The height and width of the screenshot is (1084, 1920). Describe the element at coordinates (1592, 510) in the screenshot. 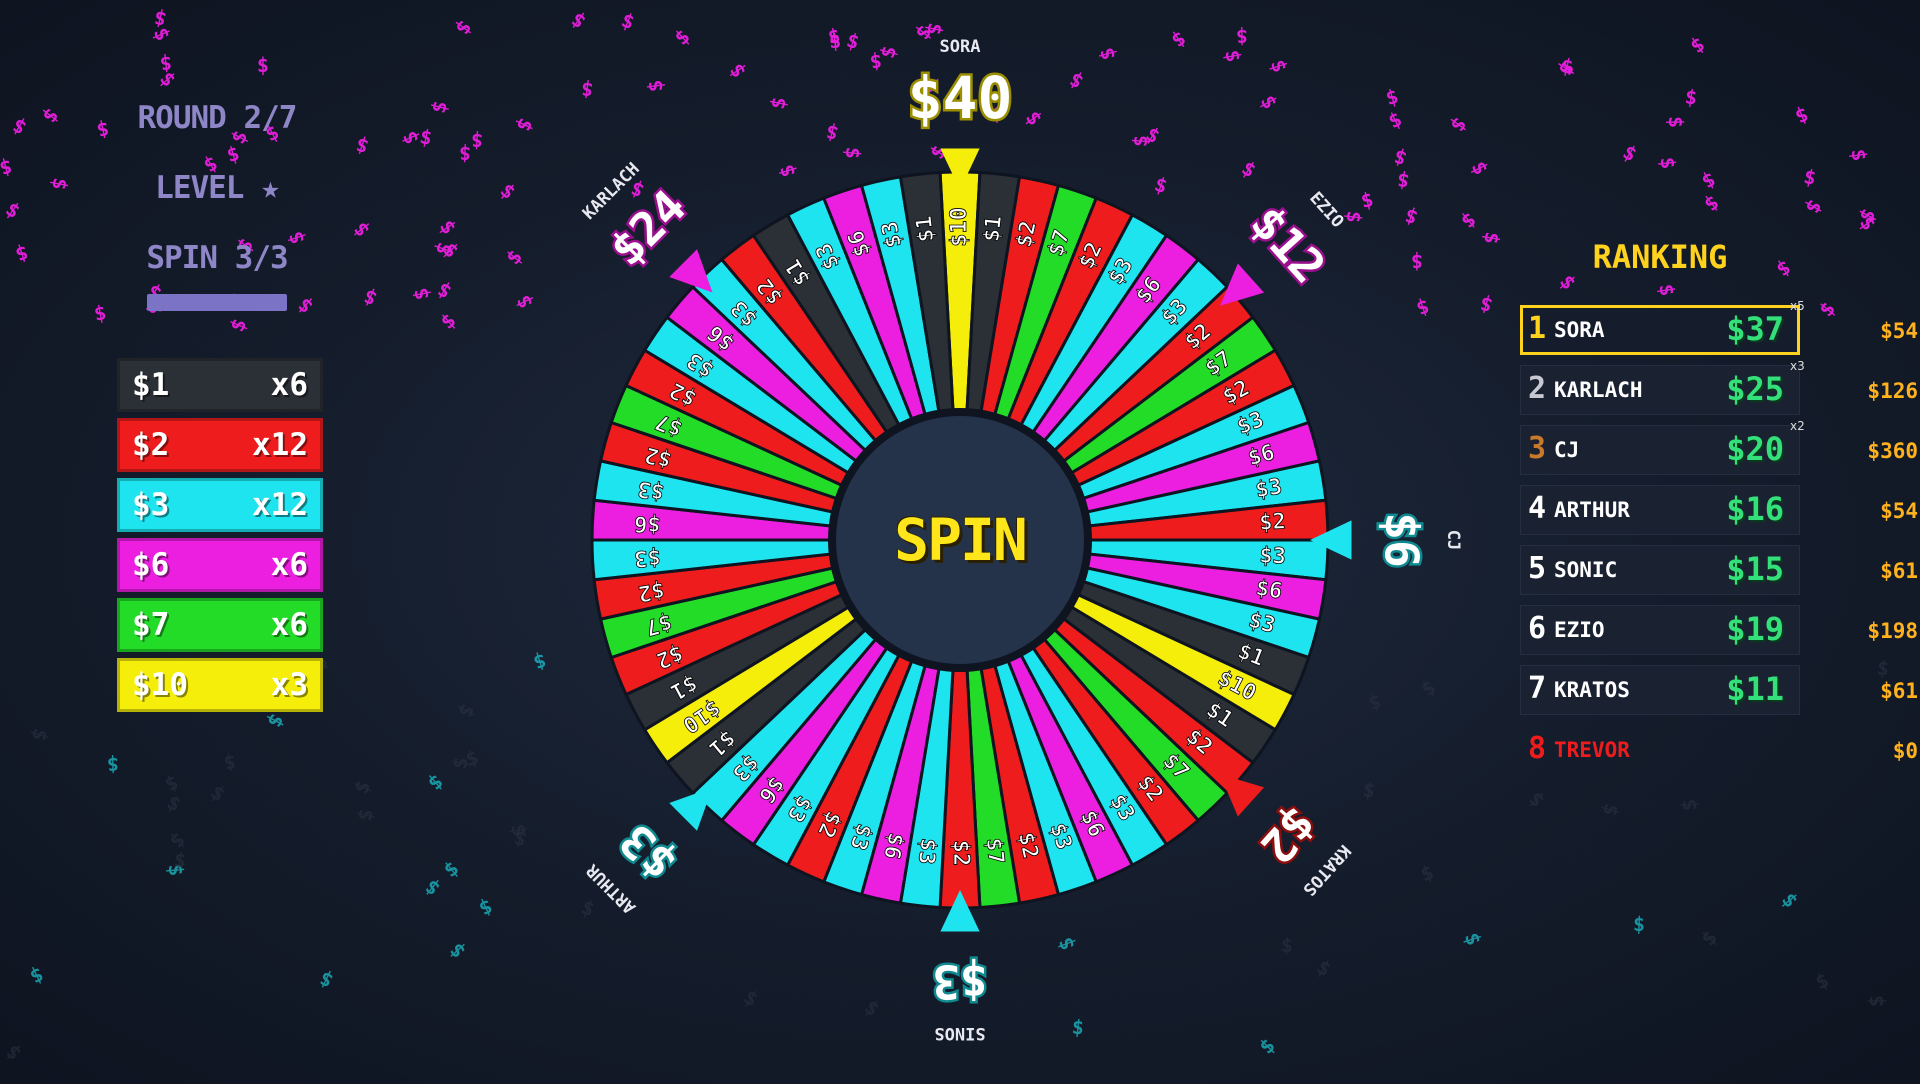

I see `rank-name: ARTHUR` at that location.